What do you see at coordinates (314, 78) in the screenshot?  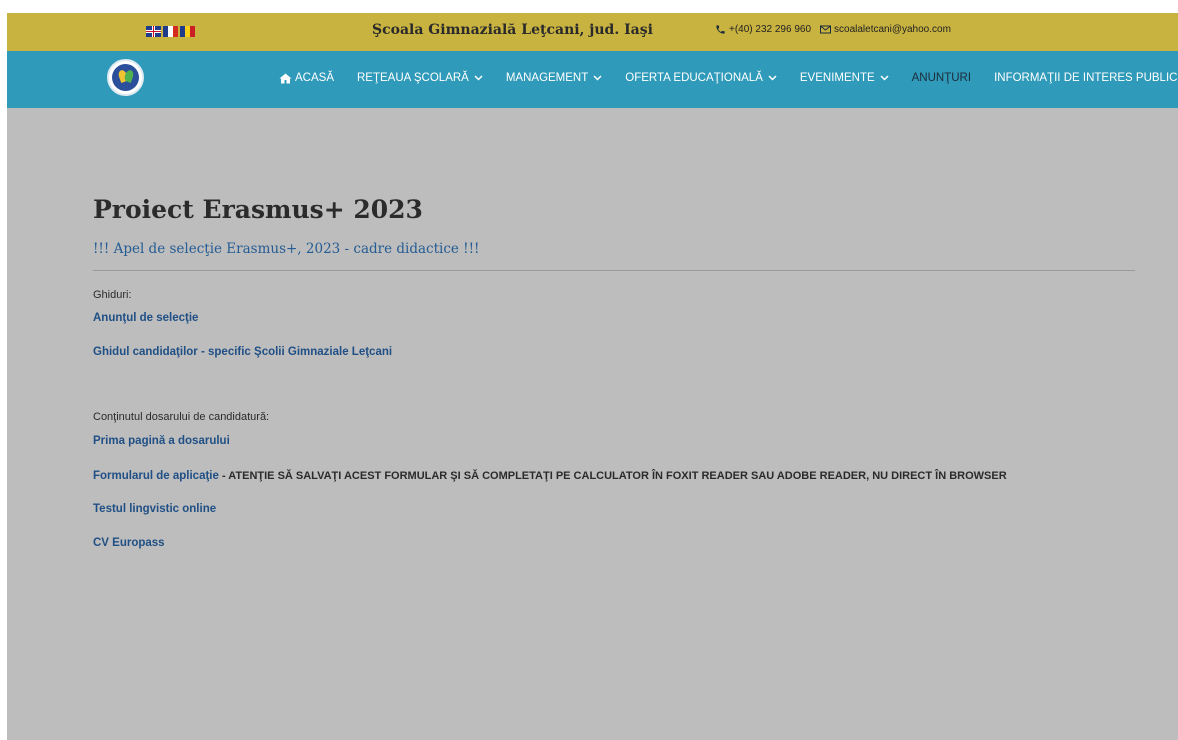 I see `nav-label: ACASĂ` at bounding box center [314, 78].